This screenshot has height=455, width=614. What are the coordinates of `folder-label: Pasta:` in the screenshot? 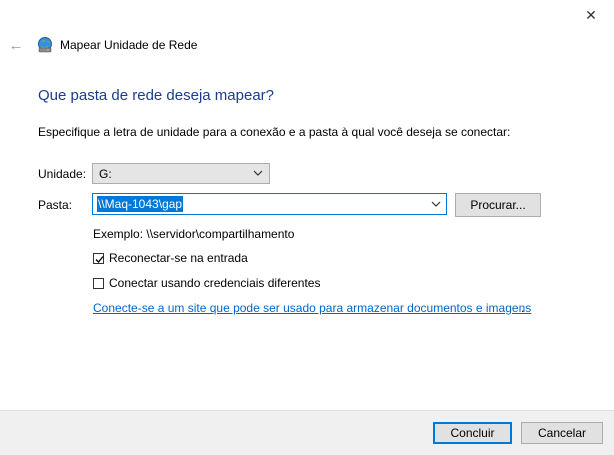 It's located at (55, 205).